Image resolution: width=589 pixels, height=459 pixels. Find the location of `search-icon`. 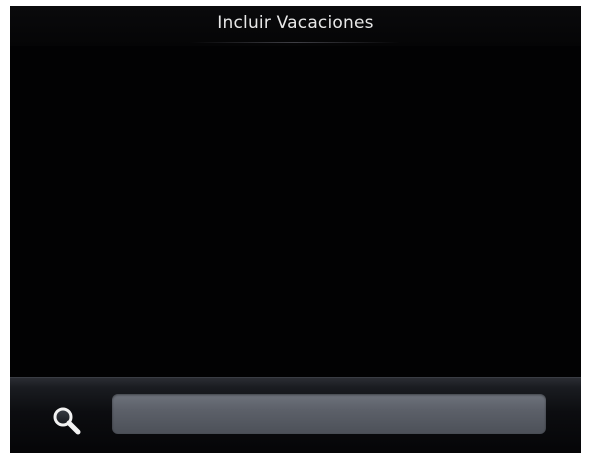

search-icon is located at coordinates (67, 421).